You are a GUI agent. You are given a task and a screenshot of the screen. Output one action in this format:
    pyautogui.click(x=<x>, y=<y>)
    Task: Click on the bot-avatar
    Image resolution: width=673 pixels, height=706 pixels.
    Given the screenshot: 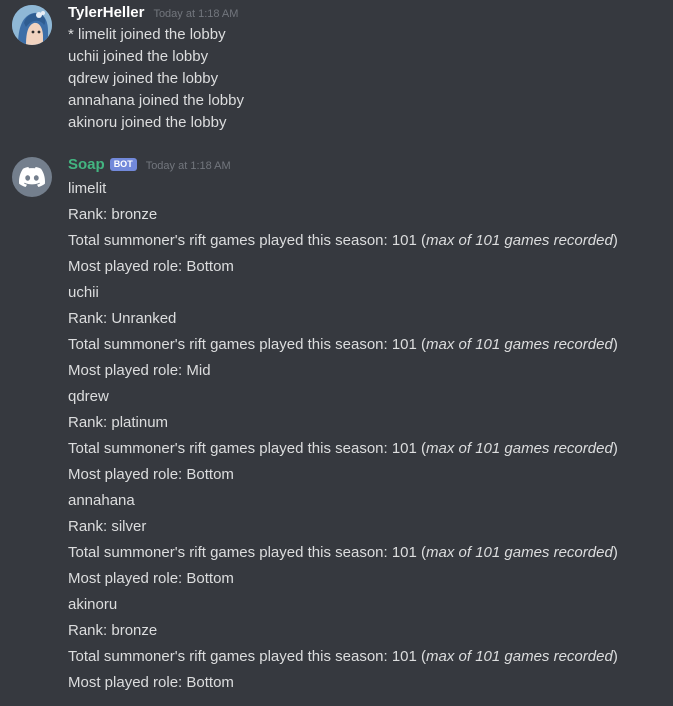 What is the action you would take?
    pyautogui.click(x=32, y=177)
    